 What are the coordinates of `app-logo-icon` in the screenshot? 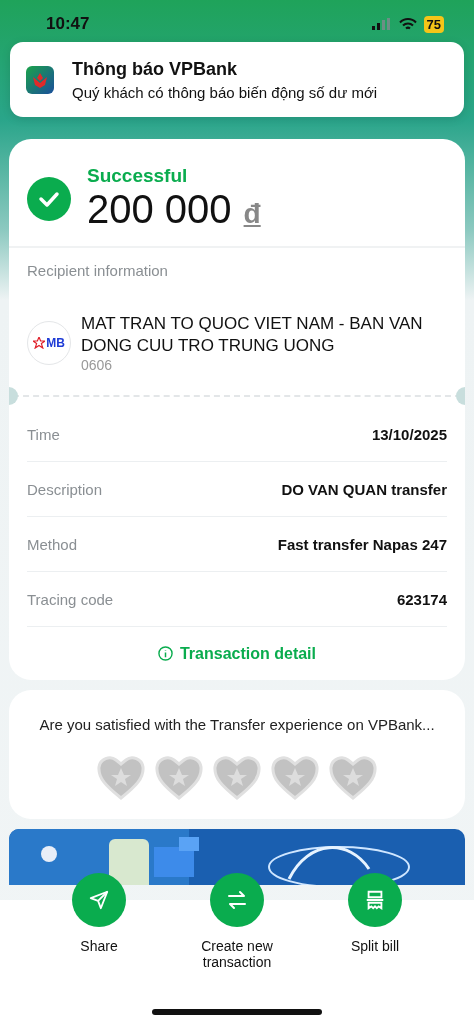 It's located at (40, 79).